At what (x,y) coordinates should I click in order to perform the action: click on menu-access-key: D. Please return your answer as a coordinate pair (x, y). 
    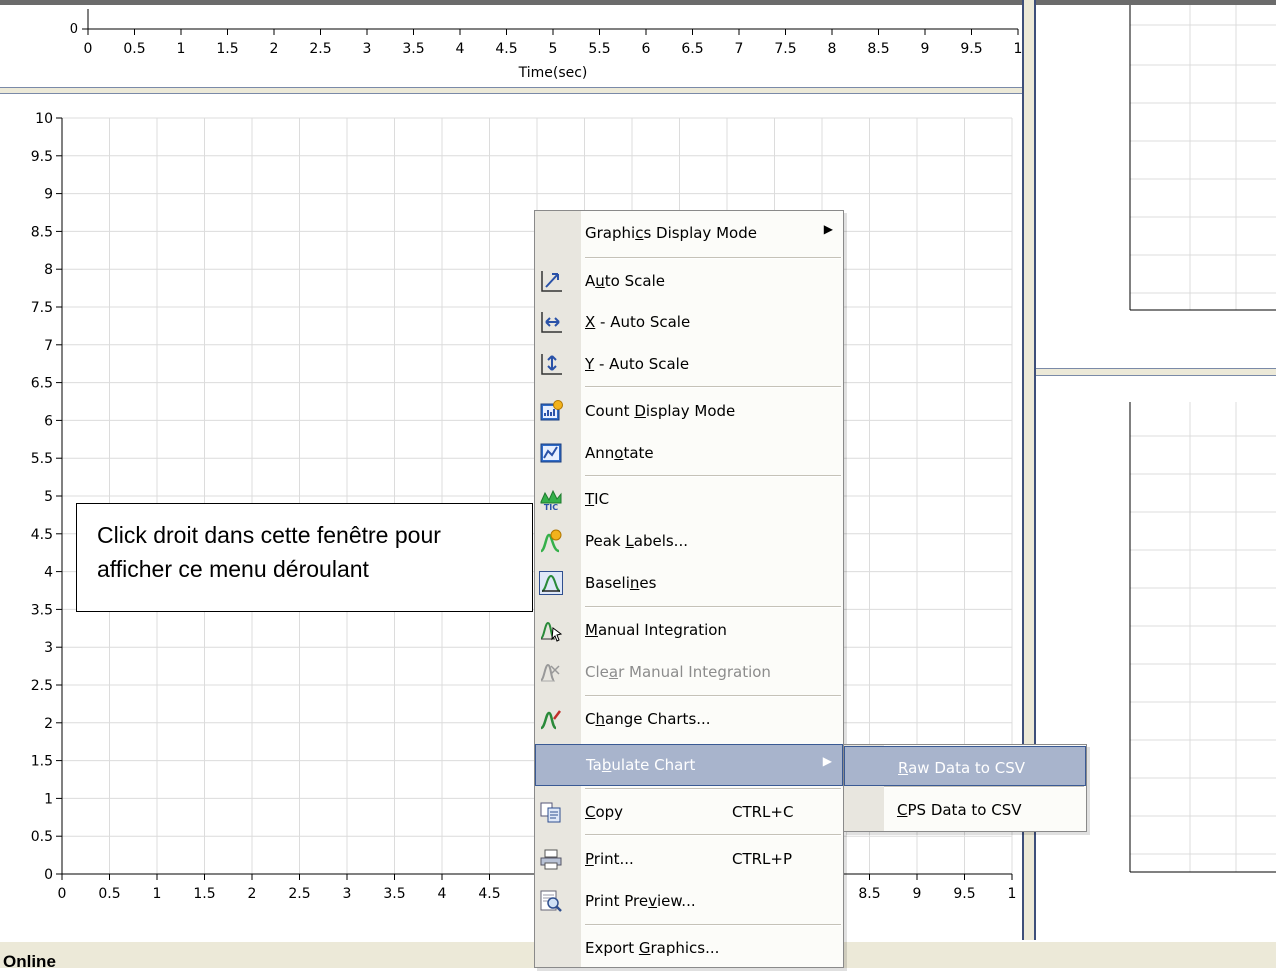
    Looking at the image, I should click on (640, 411).